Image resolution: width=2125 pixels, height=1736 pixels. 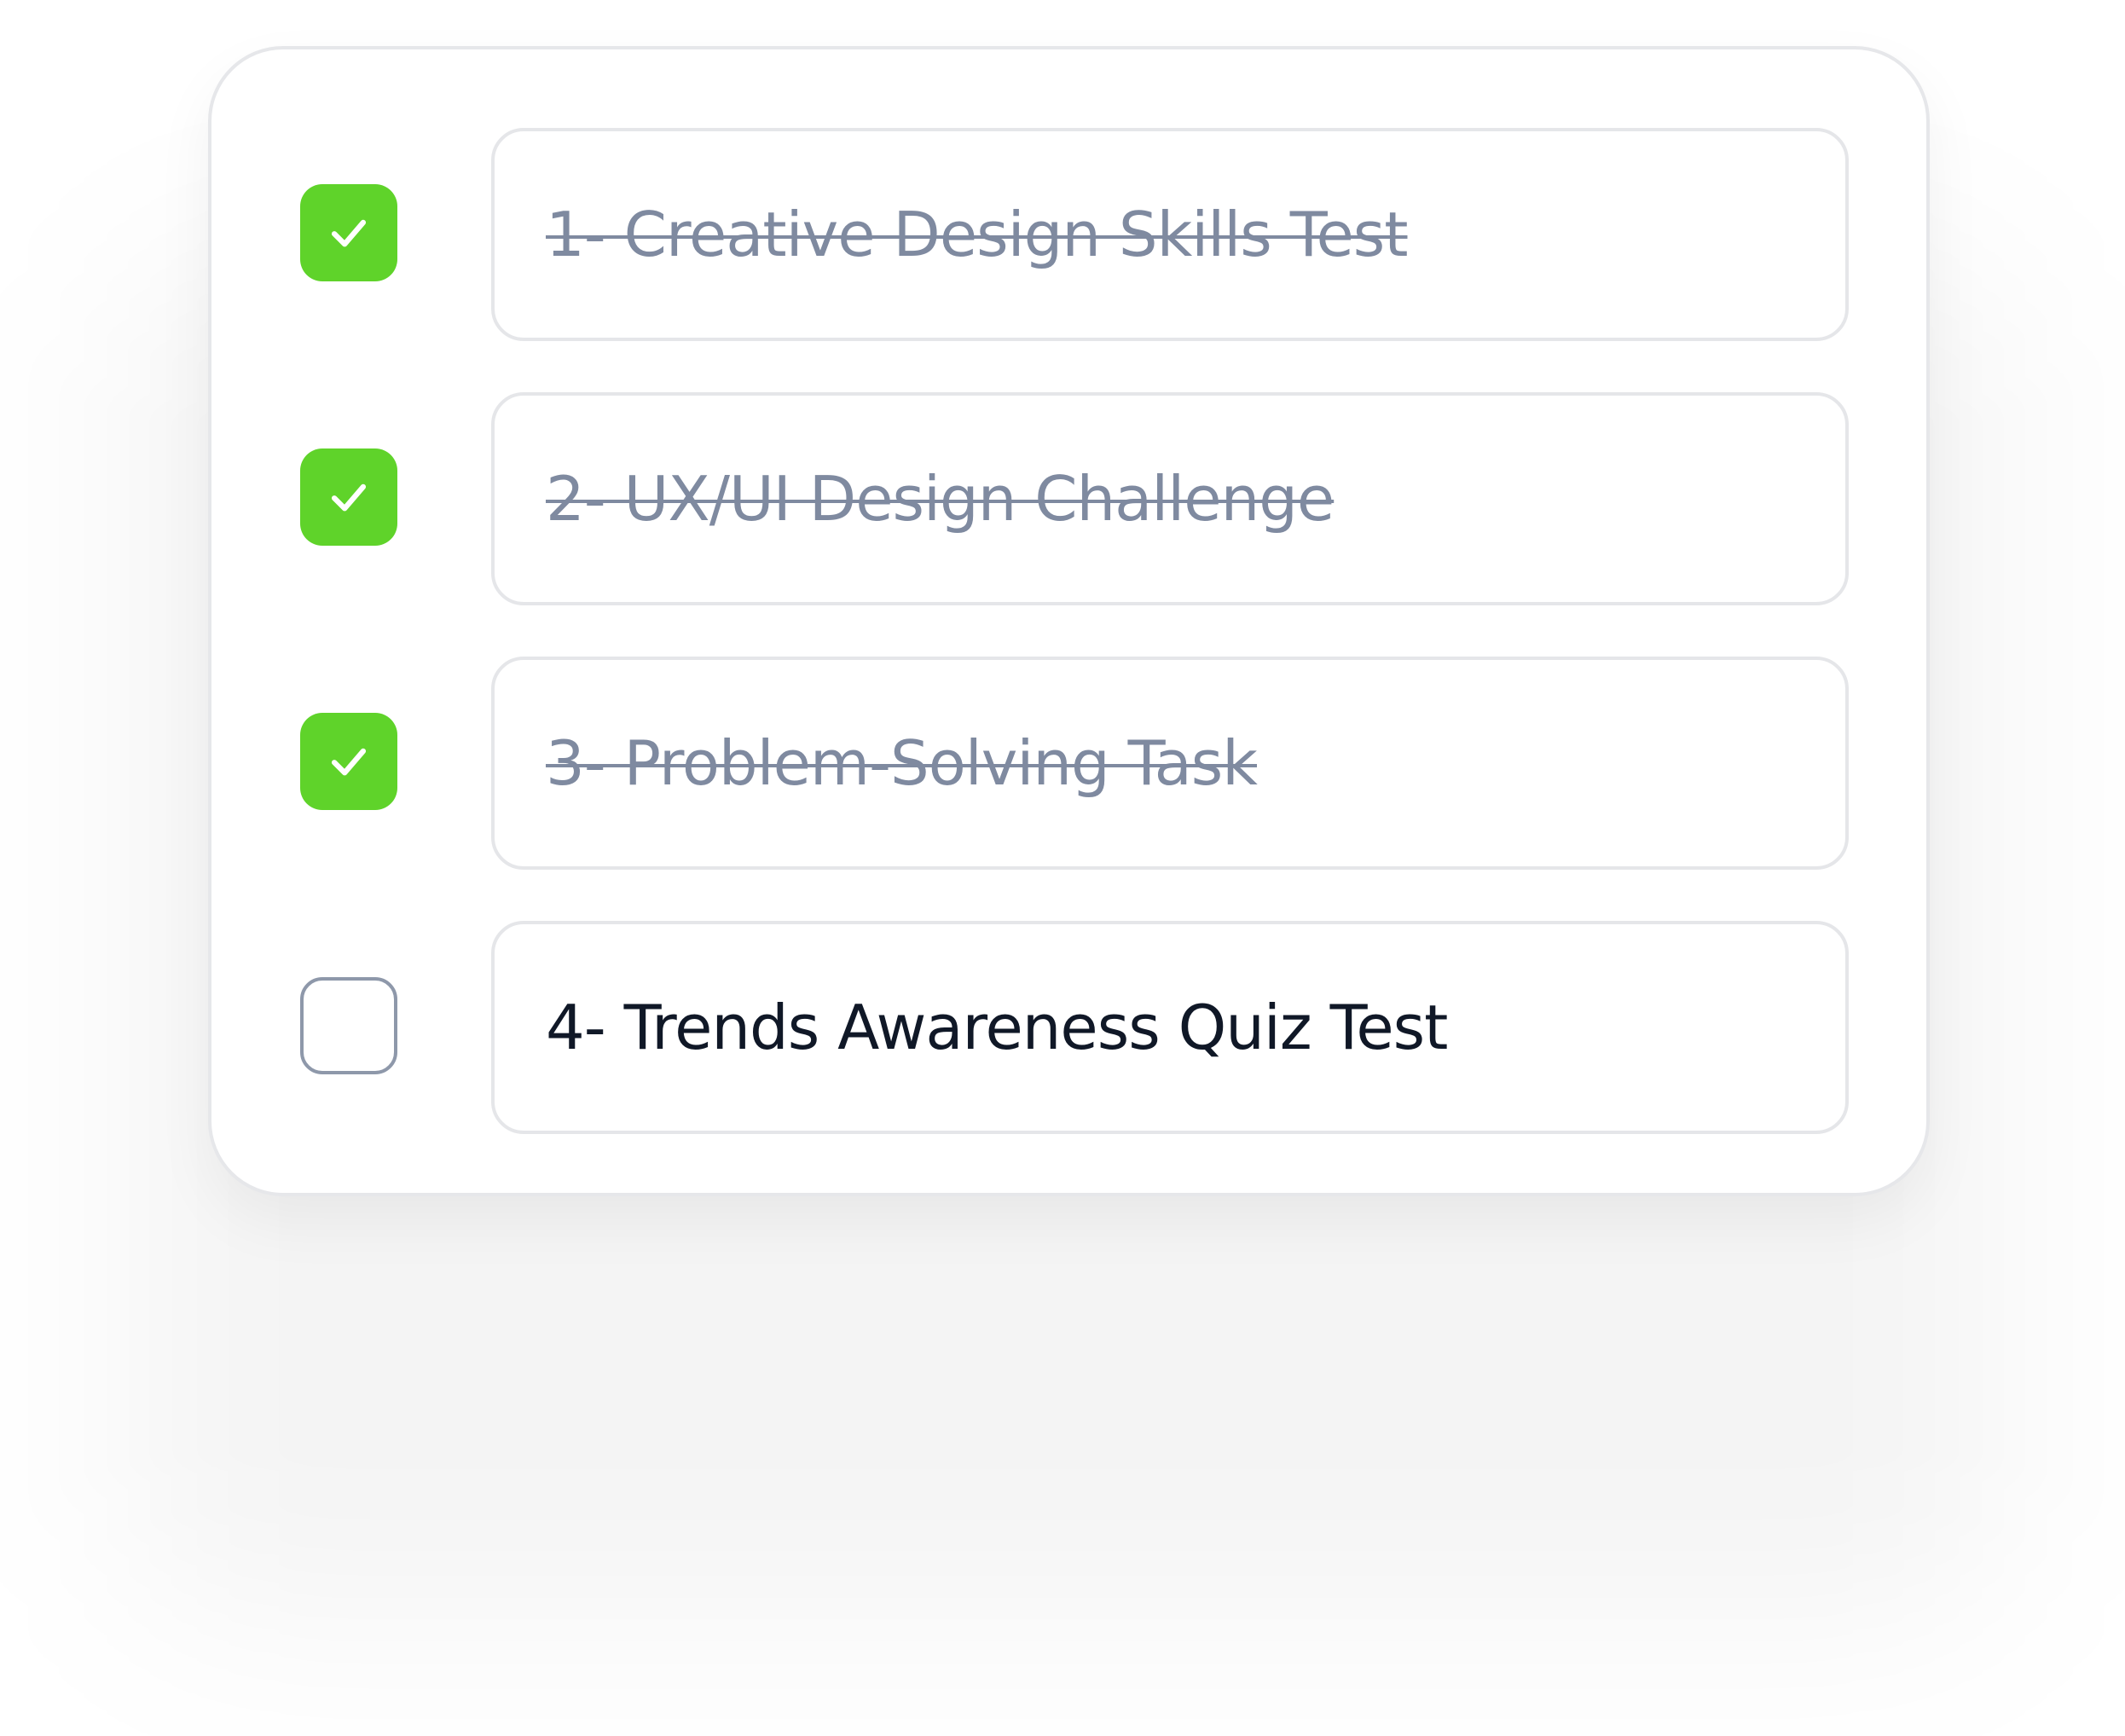 I want to click on task-2-item: 2- UX/UI Design Challenge, so click(x=1170, y=498).